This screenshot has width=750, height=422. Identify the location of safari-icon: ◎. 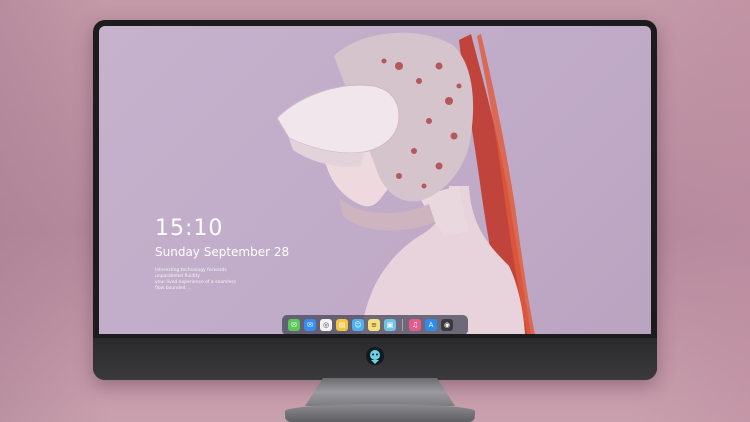
(326, 325).